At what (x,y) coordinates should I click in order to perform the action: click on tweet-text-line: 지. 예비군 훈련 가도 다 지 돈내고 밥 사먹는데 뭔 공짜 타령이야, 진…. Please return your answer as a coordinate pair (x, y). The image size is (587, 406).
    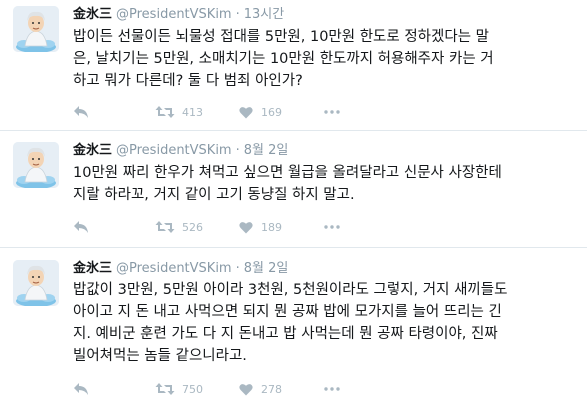
    Looking at the image, I should click on (285, 334).